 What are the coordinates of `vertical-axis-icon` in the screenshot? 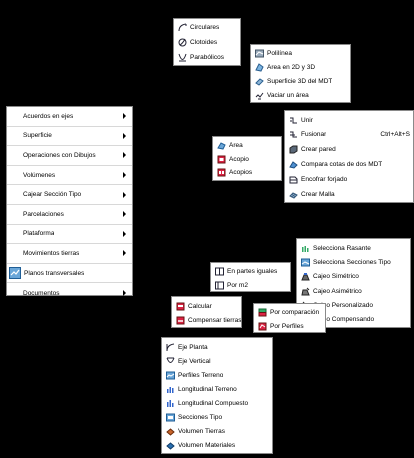 It's located at (170, 361).